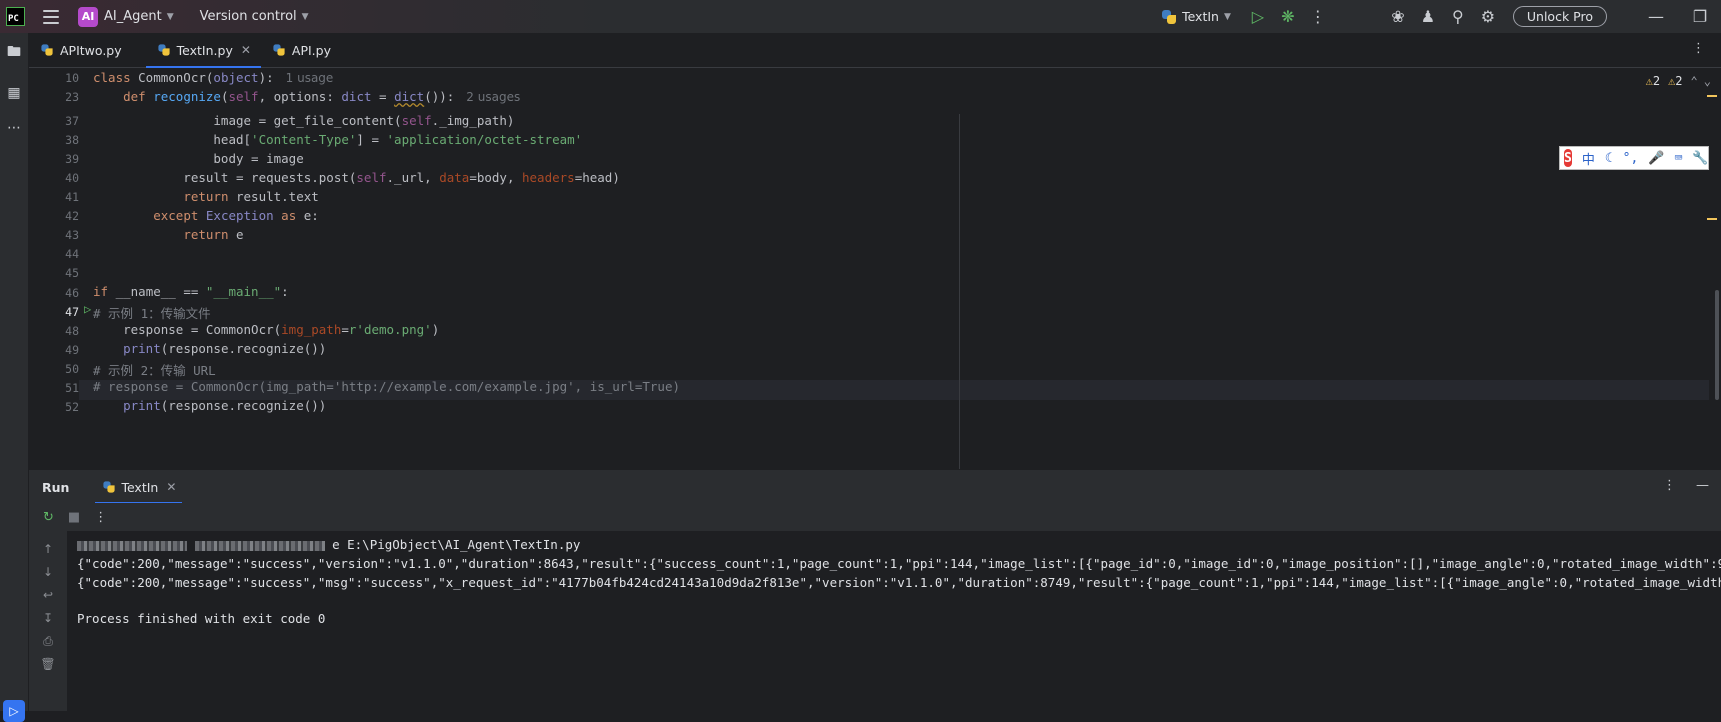 This screenshot has width=1721, height=722. Describe the element at coordinates (1656, 81) in the screenshot. I see `warning-count: 2` at that location.